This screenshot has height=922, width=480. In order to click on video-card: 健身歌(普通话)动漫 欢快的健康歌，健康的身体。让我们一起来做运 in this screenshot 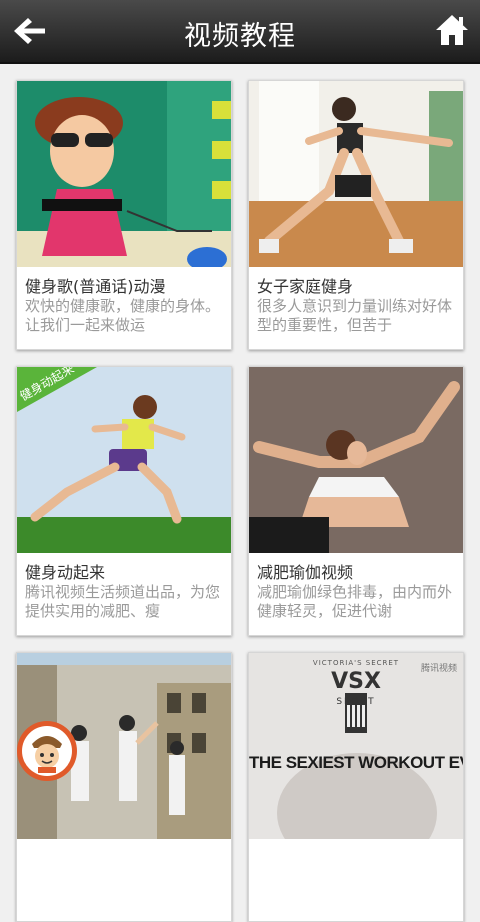, I will do `click(124, 215)`.